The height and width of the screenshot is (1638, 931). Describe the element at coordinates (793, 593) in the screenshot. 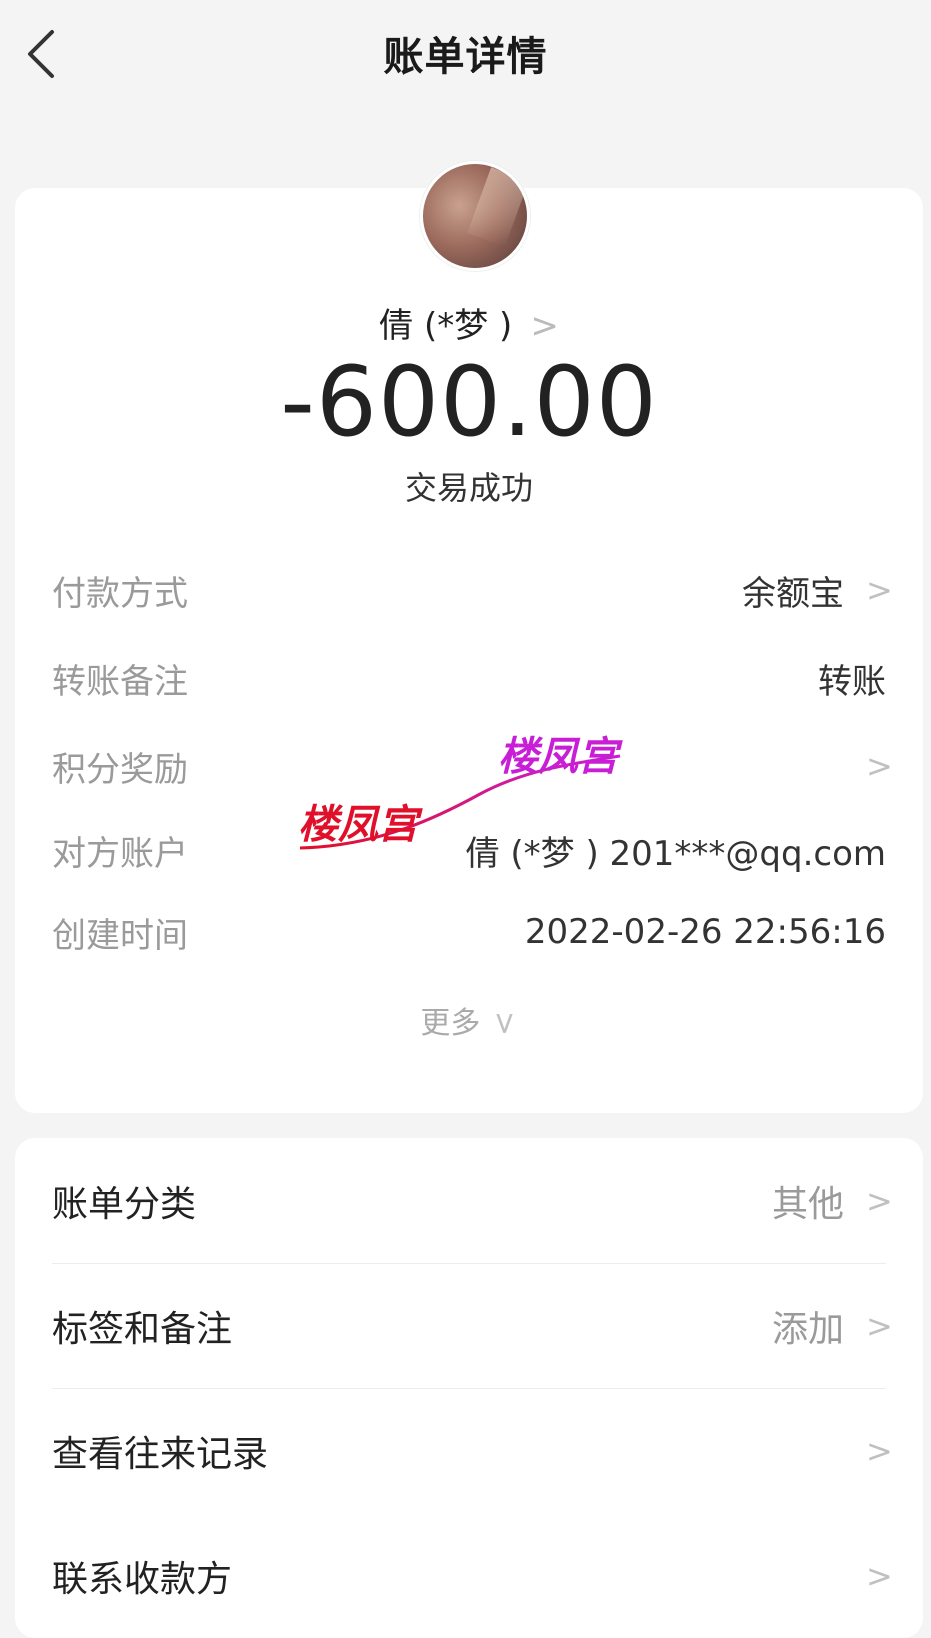

I see `detail-value: 余额宝` at that location.